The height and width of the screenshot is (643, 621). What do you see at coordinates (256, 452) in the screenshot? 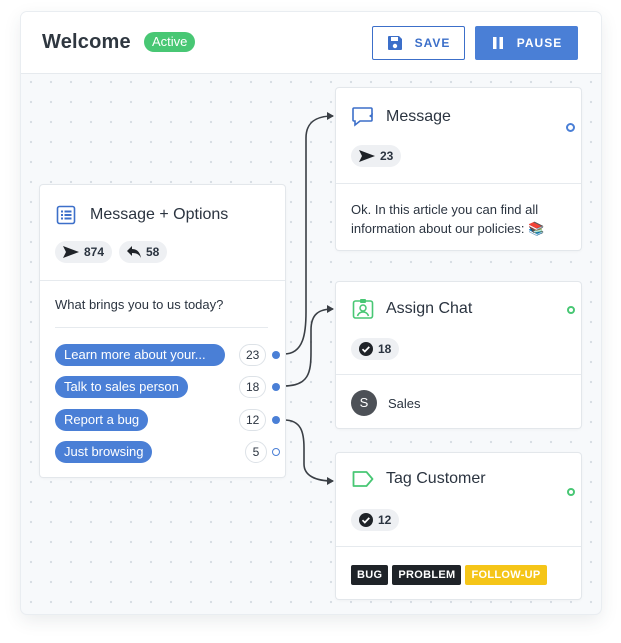
I see `option-count: 5` at bounding box center [256, 452].